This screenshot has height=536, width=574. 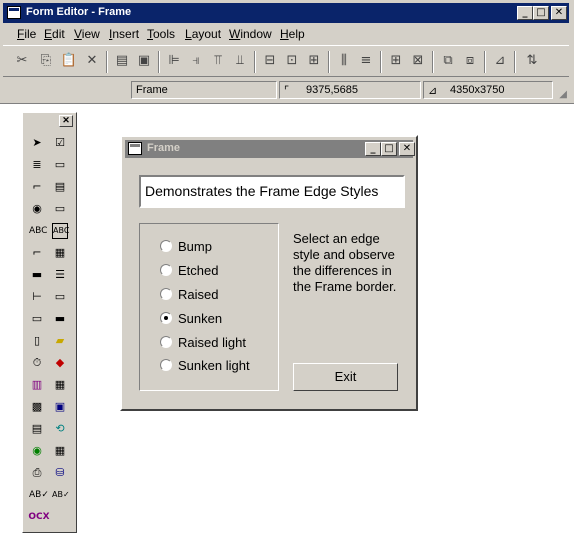 What do you see at coordinates (373, 149) in the screenshot?
I see `frame-minimize-button: _` at bounding box center [373, 149].